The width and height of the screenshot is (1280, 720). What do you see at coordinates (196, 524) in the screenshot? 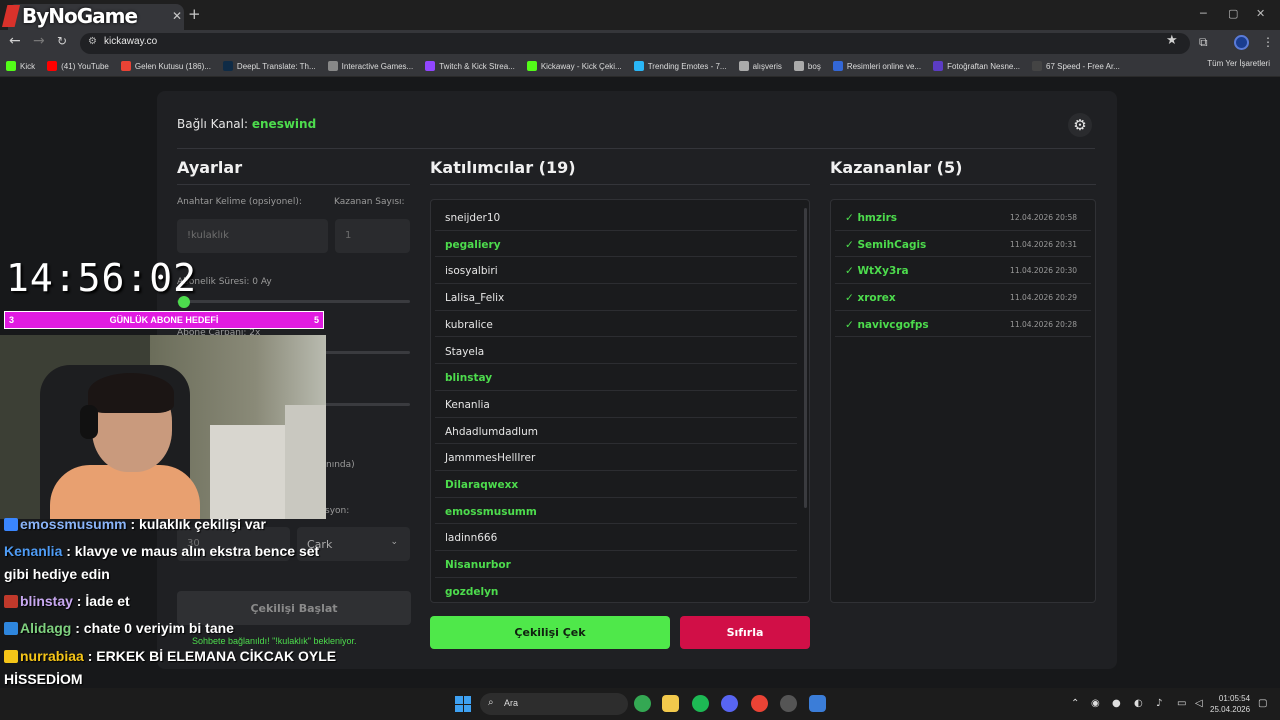
I see `chat-text: : kulaklık çekilişi var` at bounding box center [196, 524].